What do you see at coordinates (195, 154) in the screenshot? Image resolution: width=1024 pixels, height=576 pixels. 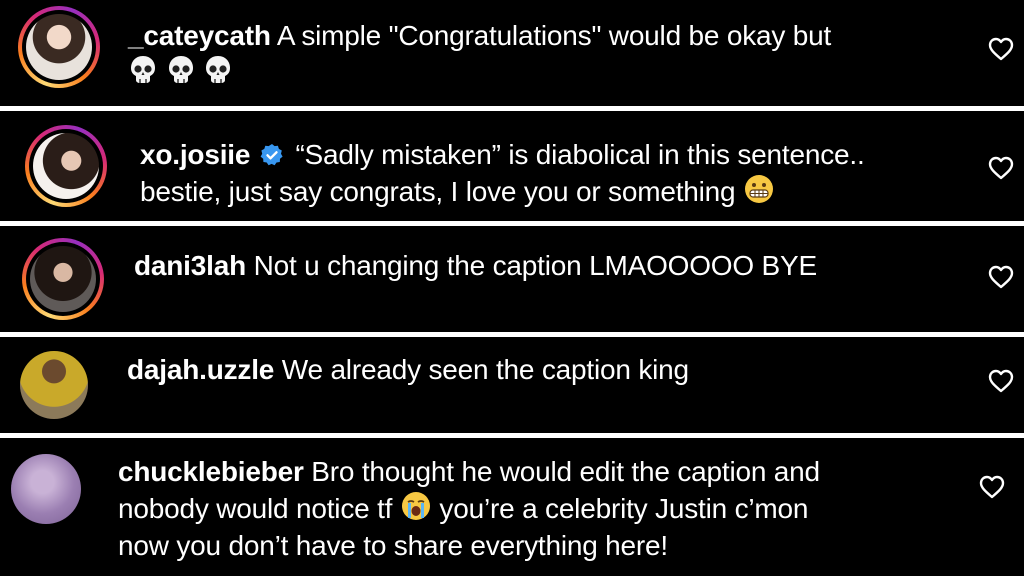 I see `comment-username: xo.josiie` at bounding box center [195, 154].